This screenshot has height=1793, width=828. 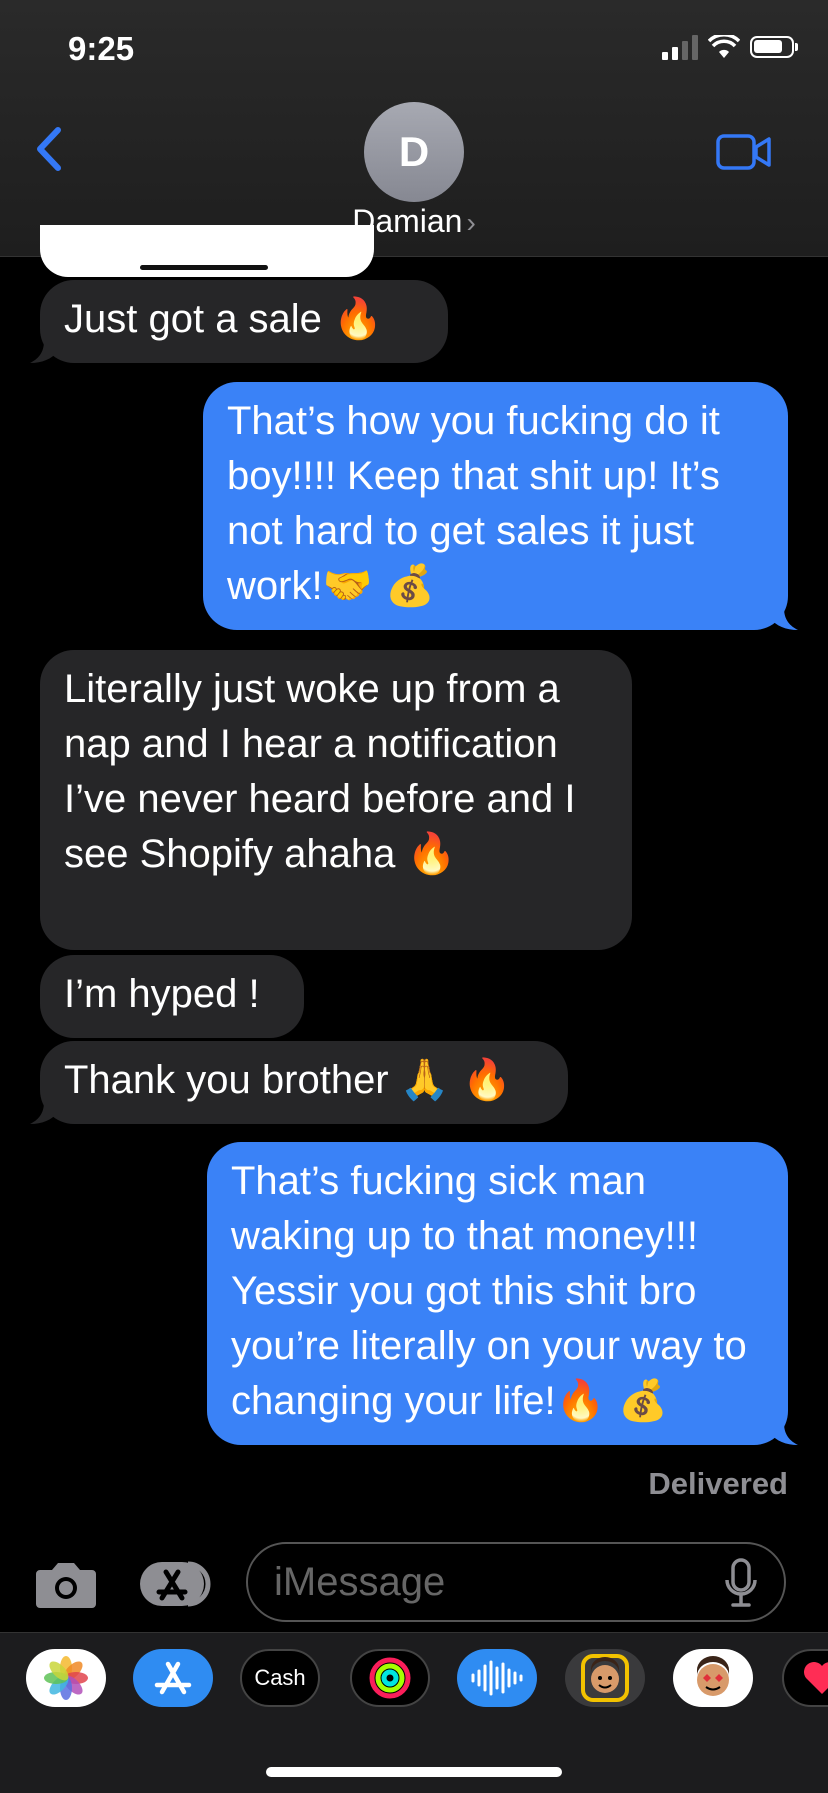 What do you see at coordinates (176, 1584) in the screenshot?
I see `app-store-drawer-icon` at bounding box center [176, 1584].